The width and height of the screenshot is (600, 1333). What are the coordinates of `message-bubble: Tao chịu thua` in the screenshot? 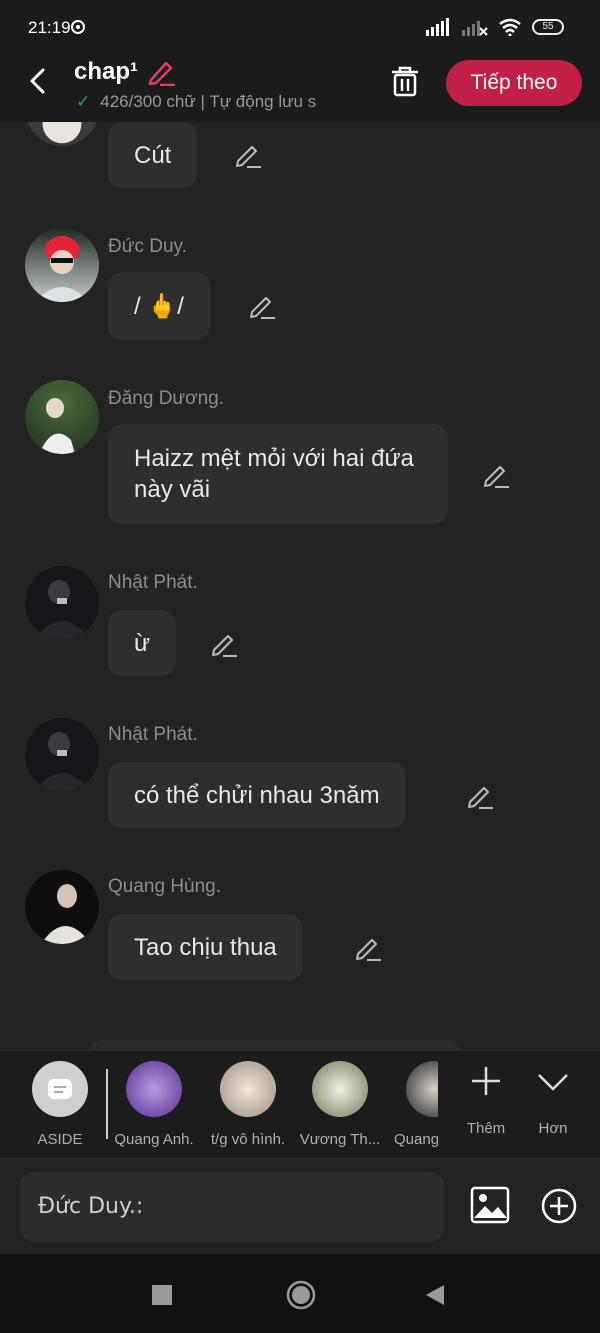 It's located at (205, 947).